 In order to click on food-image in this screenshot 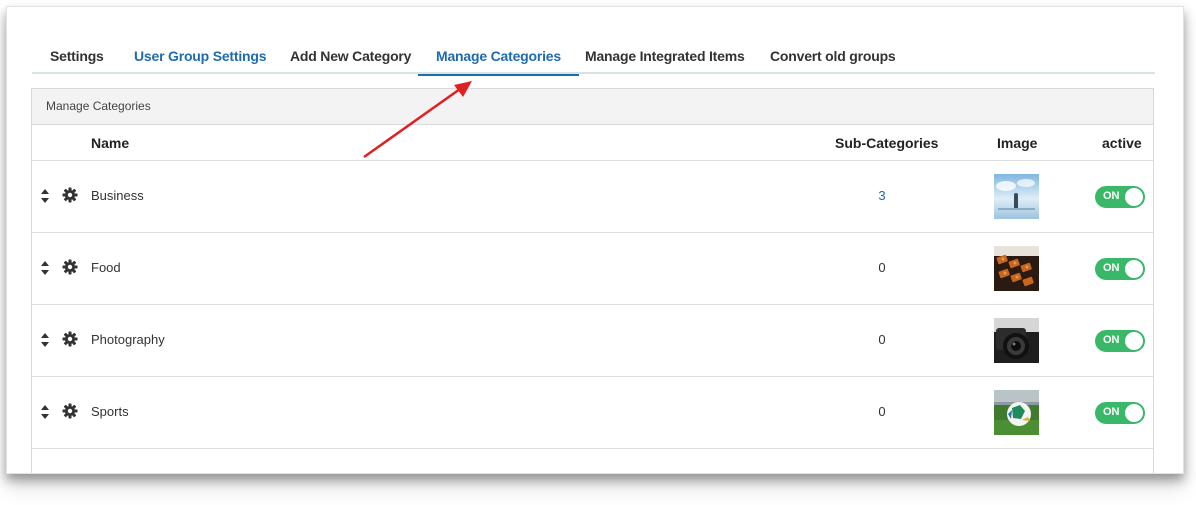, I will do `click(1016, 268)`.